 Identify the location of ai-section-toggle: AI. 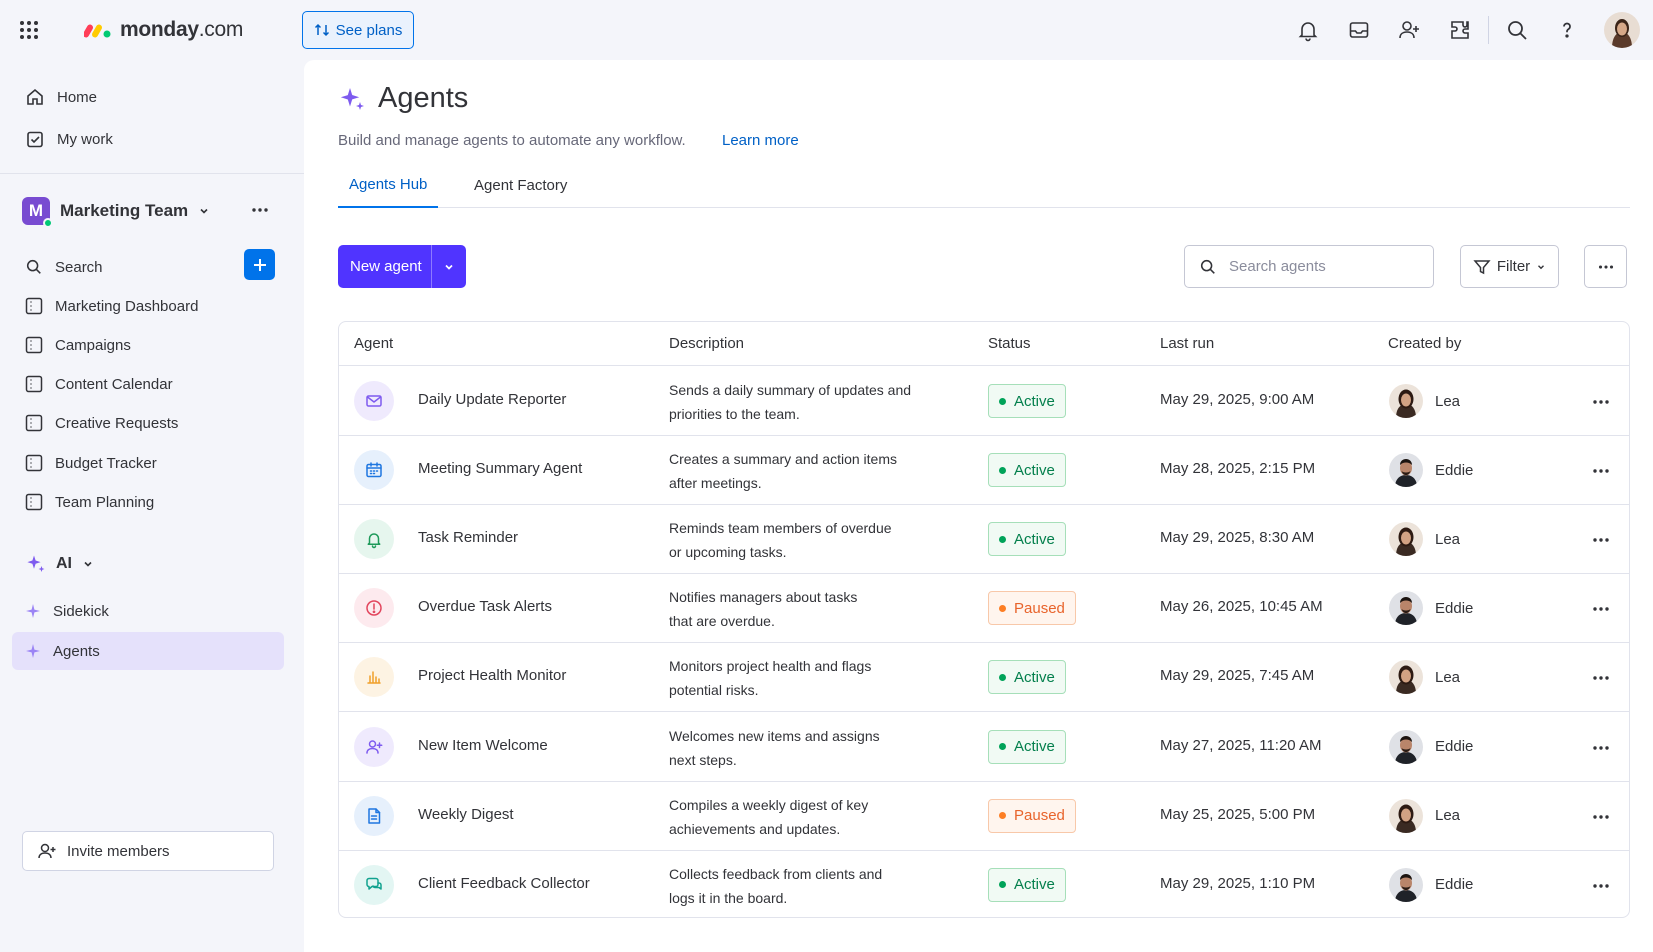
(60, 564).